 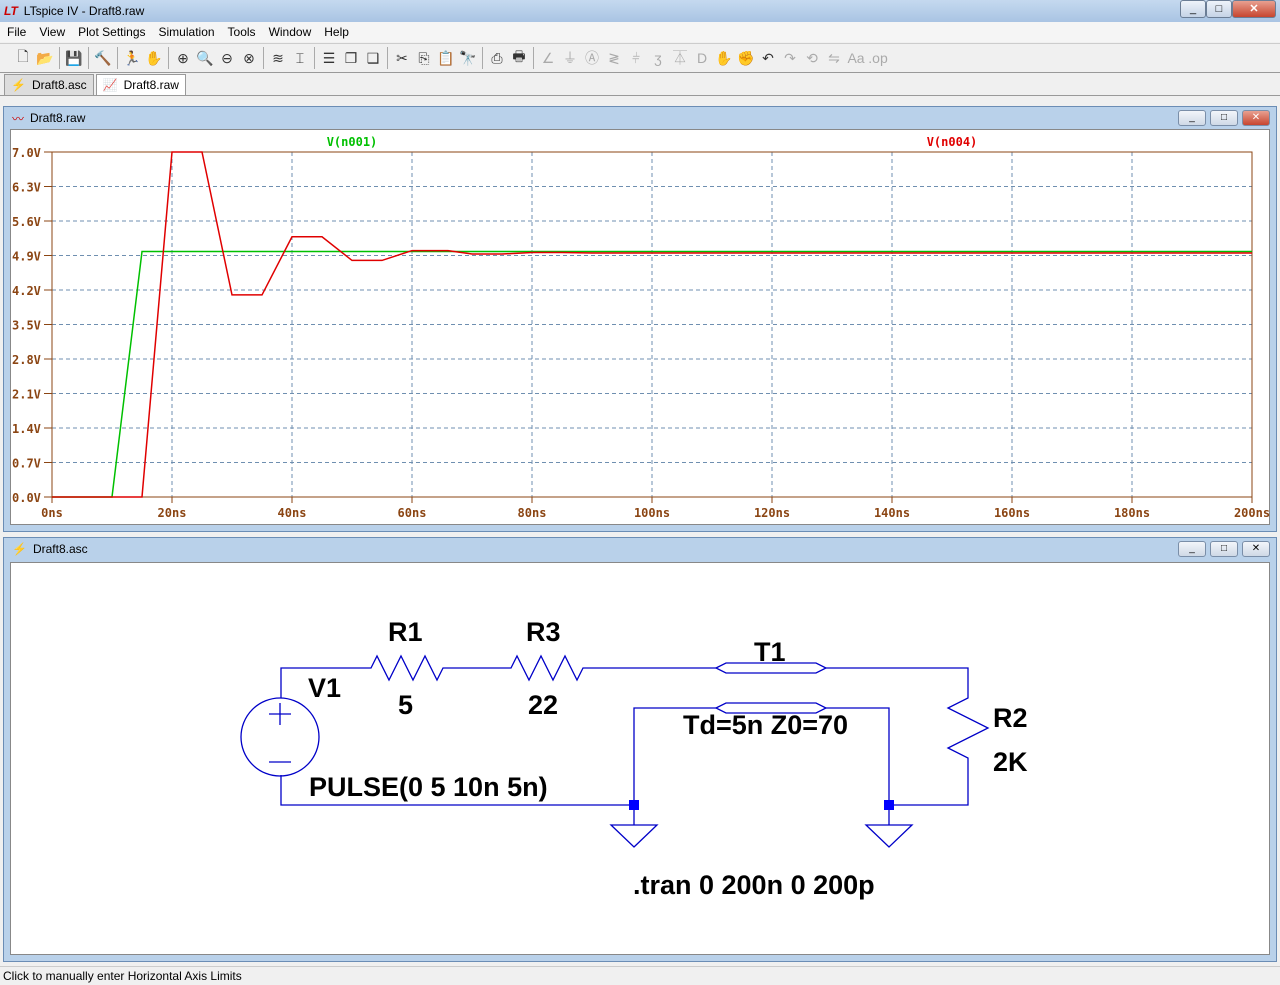 I want to click on r2-label: R2, so click(x=1010, y=718).